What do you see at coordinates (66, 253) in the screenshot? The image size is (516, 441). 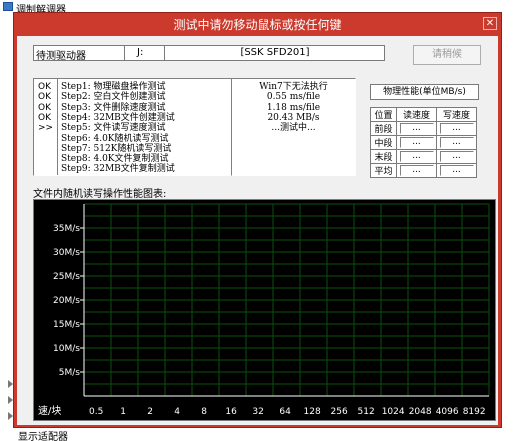 I see `y-tick-label: 30M/s` at bounding box center [66, 253].